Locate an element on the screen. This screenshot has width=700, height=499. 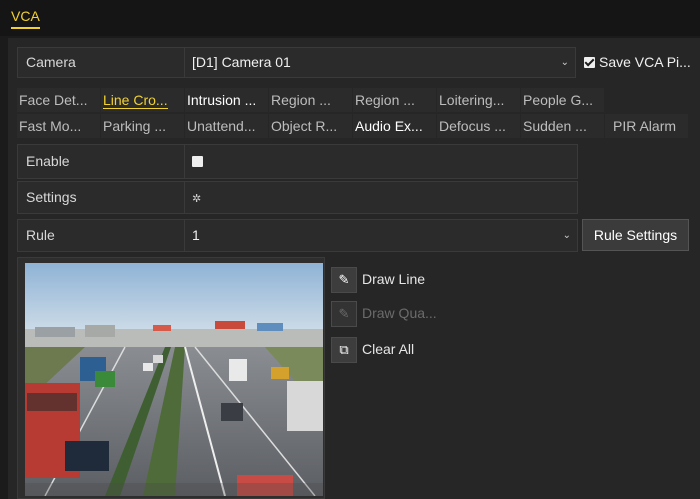
rule-select-value: 1 is located at coordinates (196, 235).